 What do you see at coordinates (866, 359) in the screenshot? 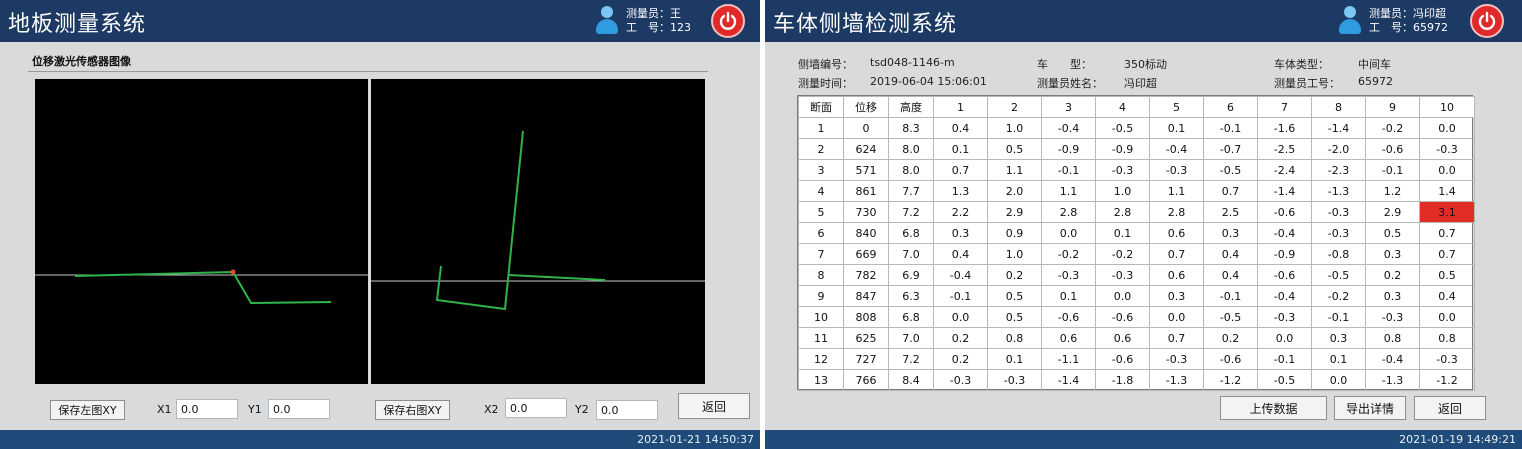
I see `table-cell: 727` at bounding box center [866, 359].